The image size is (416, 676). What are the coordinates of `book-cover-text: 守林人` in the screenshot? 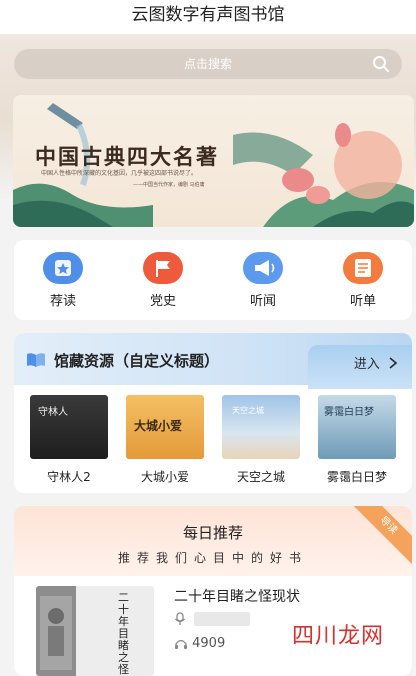 It's located at (53, 412).